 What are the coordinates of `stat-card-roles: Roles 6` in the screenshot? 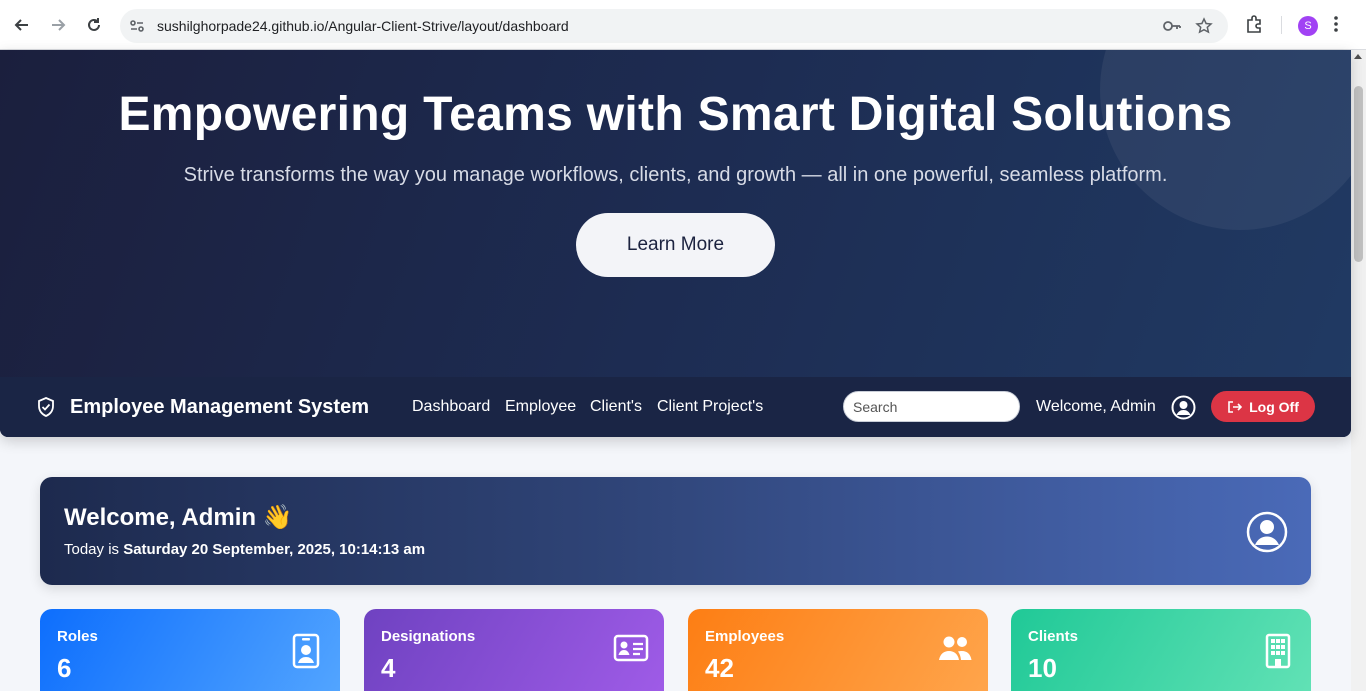 It's located at (190, 650).